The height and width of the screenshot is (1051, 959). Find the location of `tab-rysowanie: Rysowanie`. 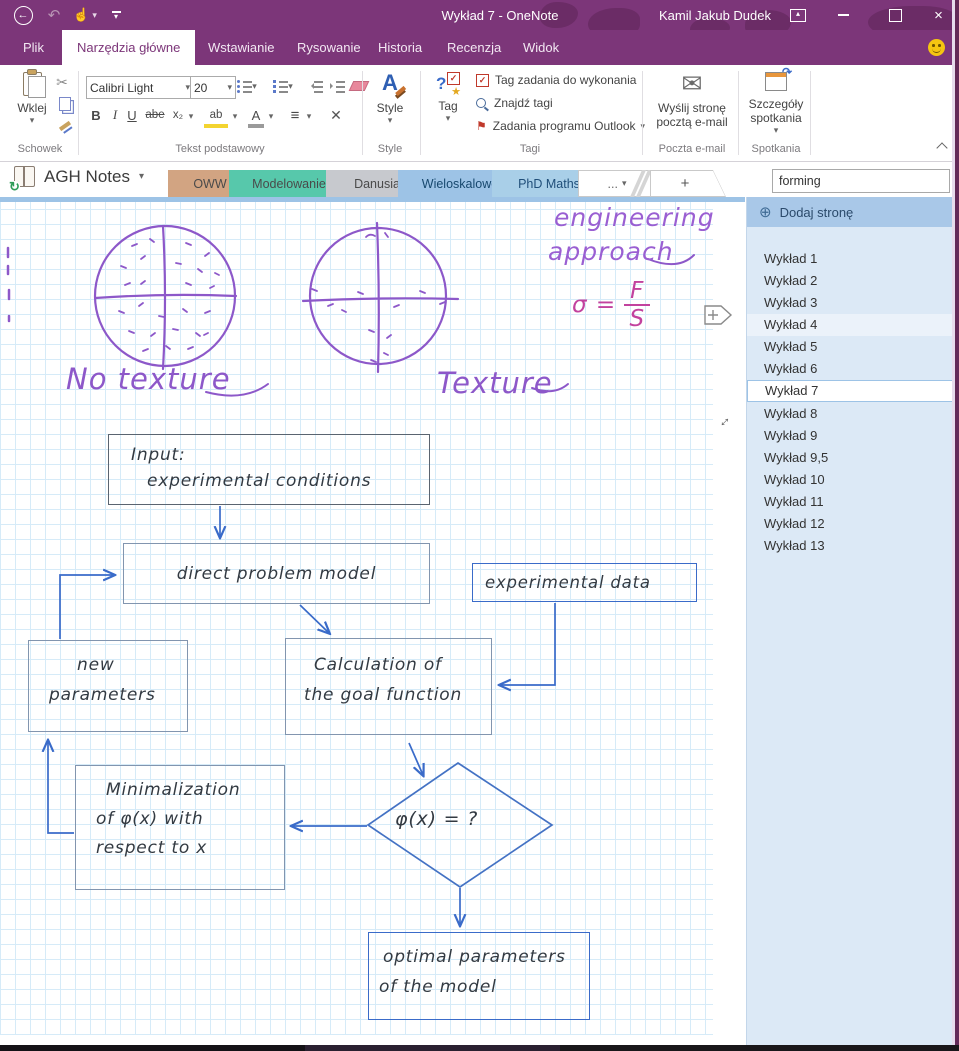

tab-rysowanie: Rysowanie is located at coordinates (329, 47).